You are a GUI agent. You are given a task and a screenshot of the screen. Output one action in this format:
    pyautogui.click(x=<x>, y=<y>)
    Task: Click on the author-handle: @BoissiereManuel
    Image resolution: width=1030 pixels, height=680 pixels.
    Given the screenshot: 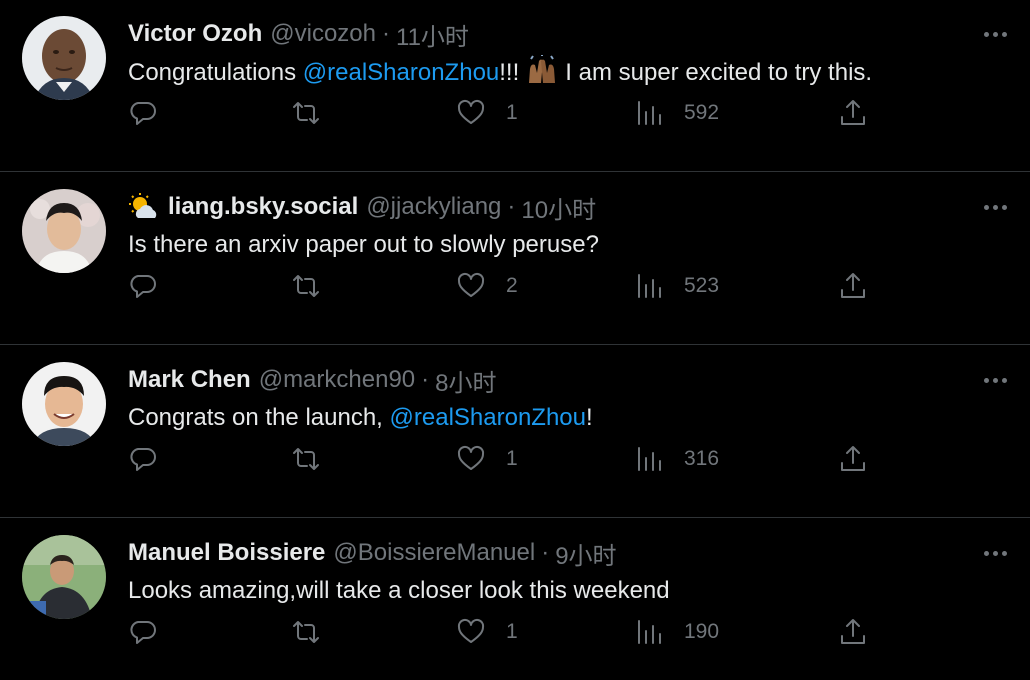 What is the action you would take?
    pyautogui.click(x=434, y=553)
    